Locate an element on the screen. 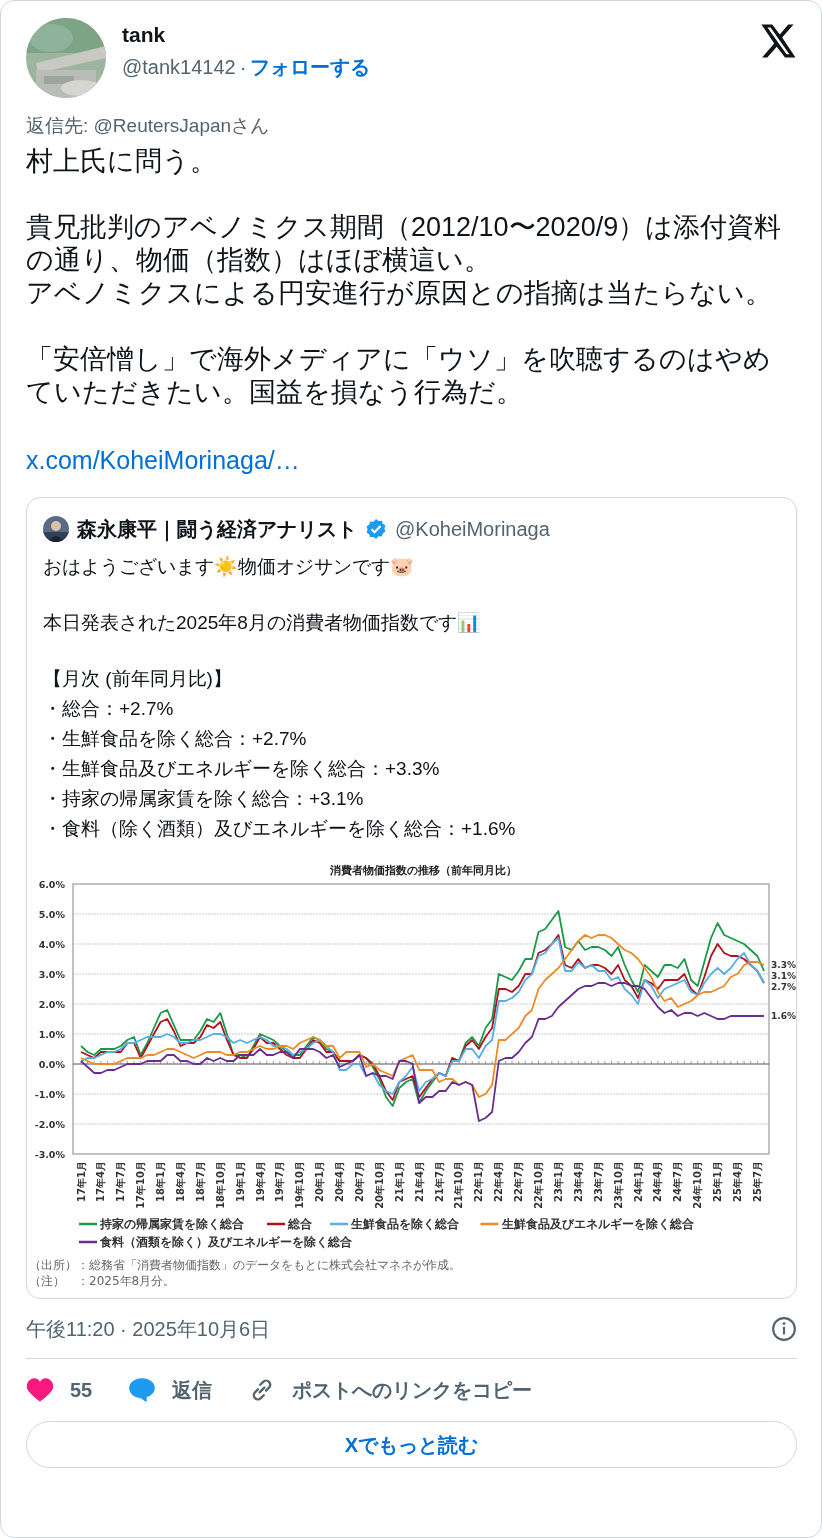 The width and height of the screenshot is (822, 1538). axis-label: 19年4月 is located at coordinates (260, 1181).